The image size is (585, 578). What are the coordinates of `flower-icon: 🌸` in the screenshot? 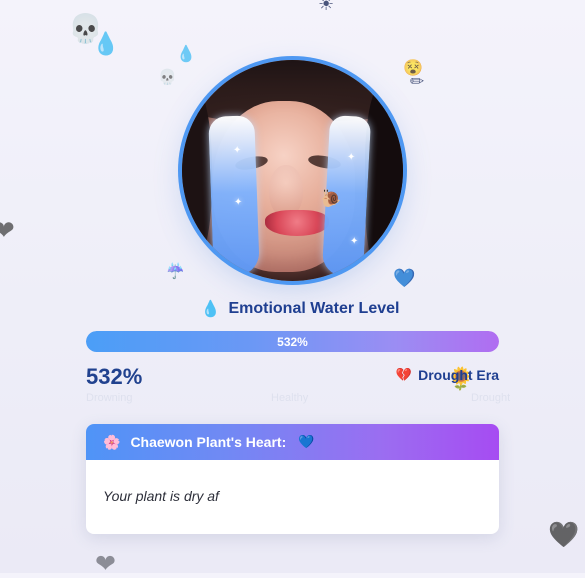 It's located at (112, 441).